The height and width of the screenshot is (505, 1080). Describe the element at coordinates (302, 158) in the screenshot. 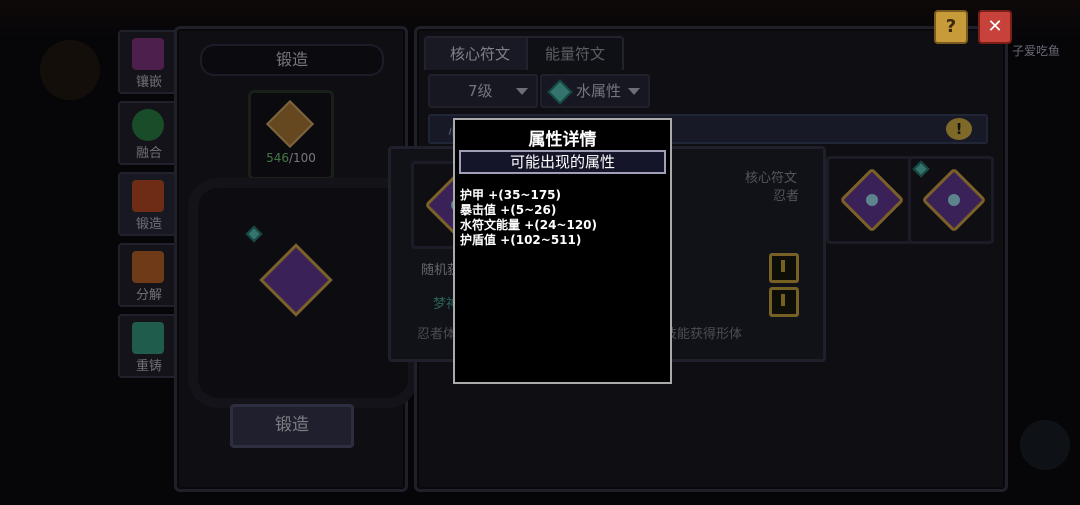

I see `material-total: /100` at that location.